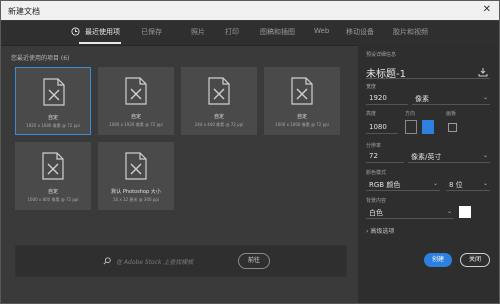 The height and width of the screenshot is (304, 500). Describe the element at coordinates (40, 58) in the screenshot. I see `recent-items-label: 您最近使用的项目 (6)` at that location.